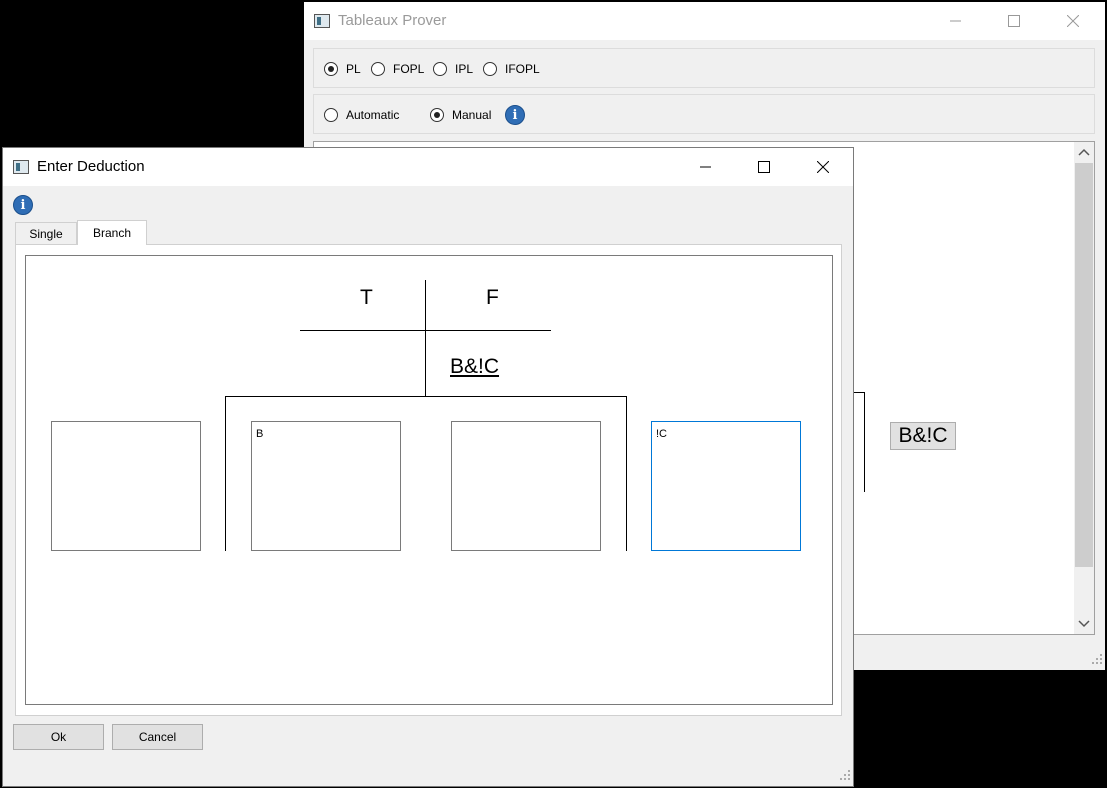 Image resolution: width=1107 pixels, height=788 pixels. What do you see at coordinates (373, 115) in the screenshot?
I see `radio-automatic-label: Automatic` at bounding box center [373, 115].